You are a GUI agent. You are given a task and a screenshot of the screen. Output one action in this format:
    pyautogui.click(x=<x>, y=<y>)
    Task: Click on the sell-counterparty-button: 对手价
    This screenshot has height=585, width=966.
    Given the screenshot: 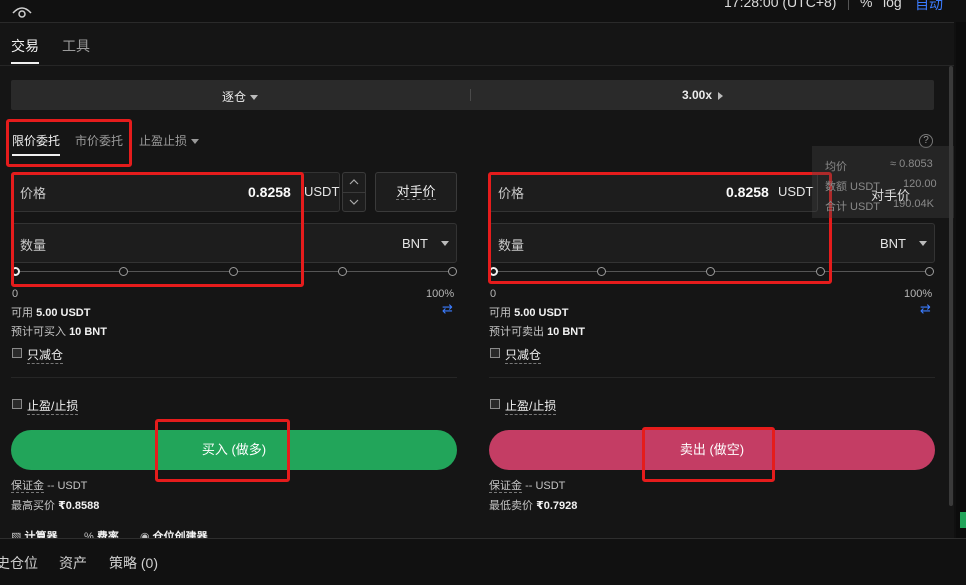 What is the action you would take?
    pyautogui.click(x=890, y=194)
    